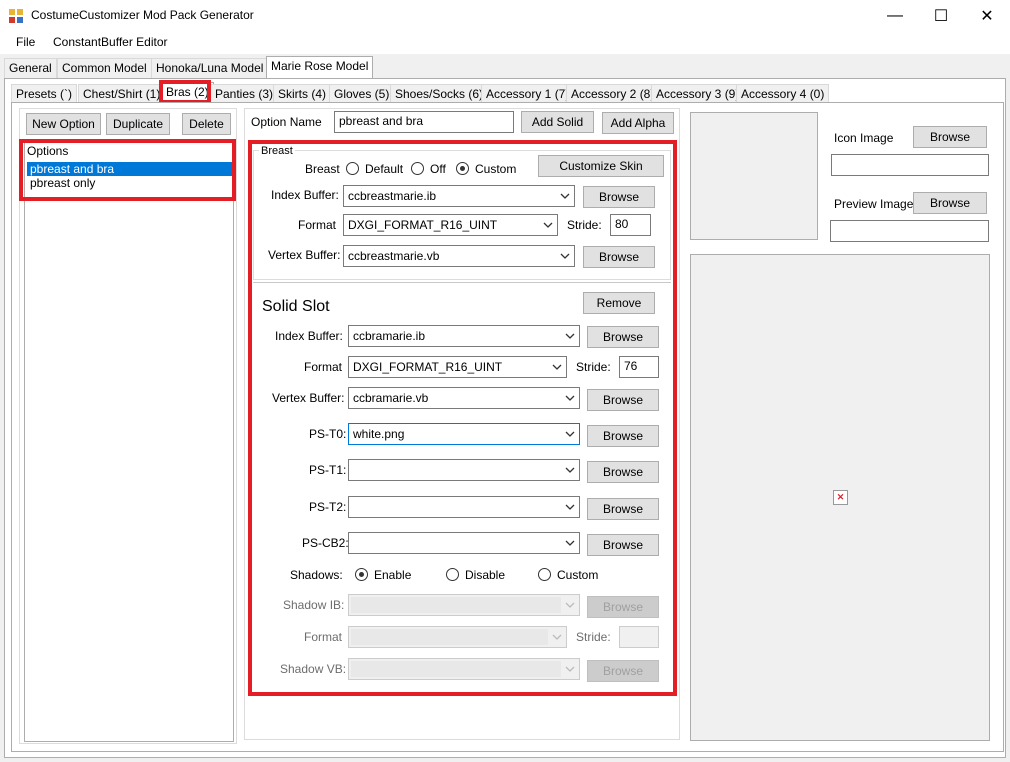 The height and width of the screenshot is (762, 1010). I want to click on add-solid-button: Add Solid, so click(557, 122).